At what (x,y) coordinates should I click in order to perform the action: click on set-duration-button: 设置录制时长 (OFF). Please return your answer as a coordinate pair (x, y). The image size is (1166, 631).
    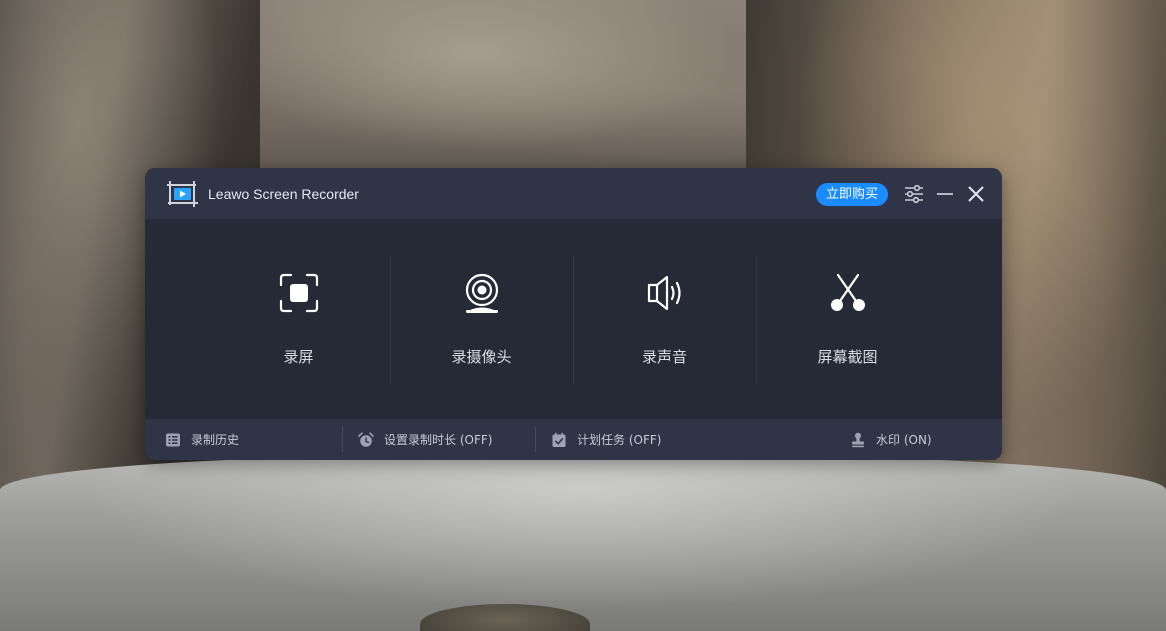
    Looking at the image, I should click on (425, 439).